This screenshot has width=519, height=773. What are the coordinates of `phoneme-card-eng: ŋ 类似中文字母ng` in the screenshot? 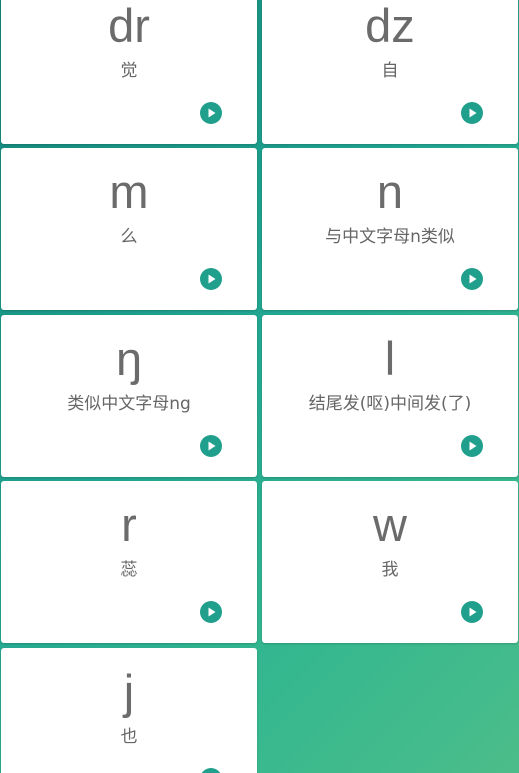 It's located at (129, 396).